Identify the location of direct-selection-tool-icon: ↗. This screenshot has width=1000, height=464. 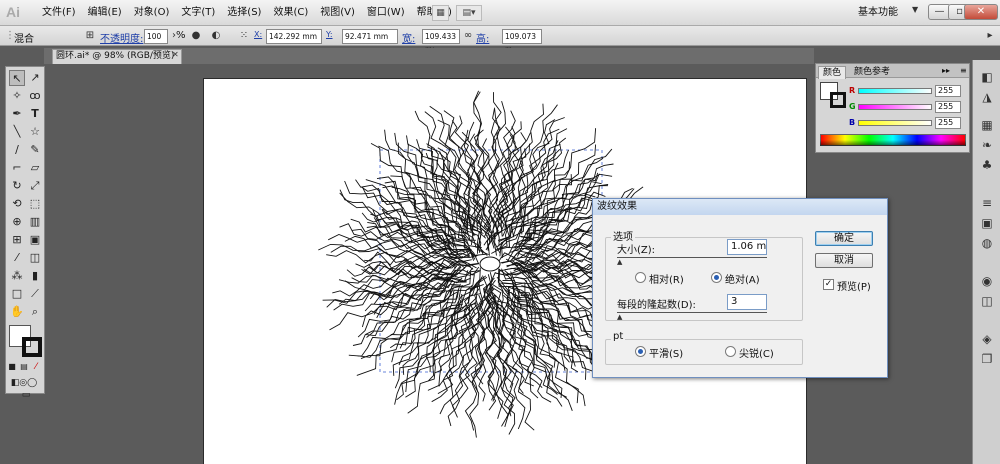
(35, 78).